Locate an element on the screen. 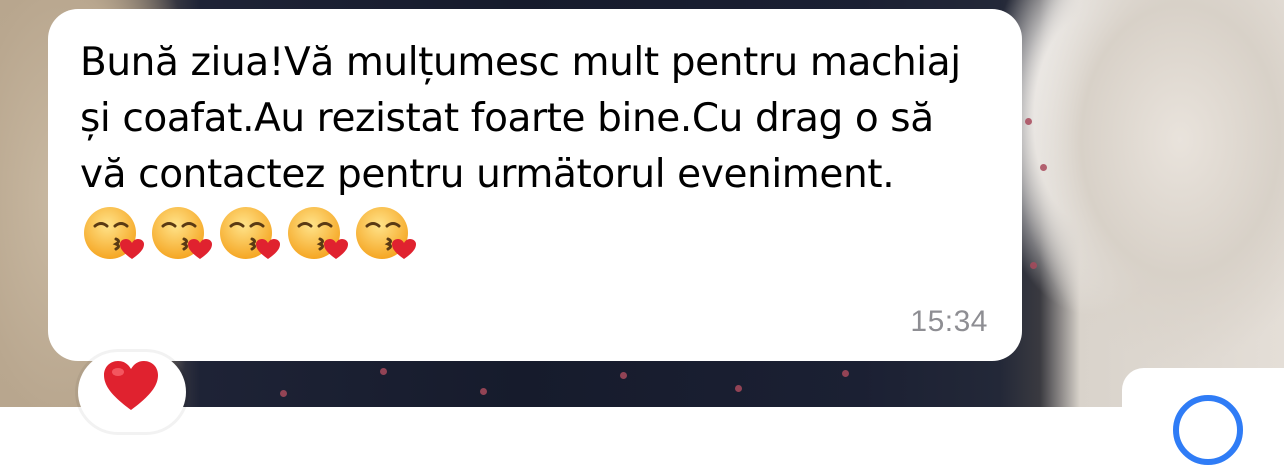 This screenshot has width=1284, height=466. circle-icon is located at coordinates (1208, 430).